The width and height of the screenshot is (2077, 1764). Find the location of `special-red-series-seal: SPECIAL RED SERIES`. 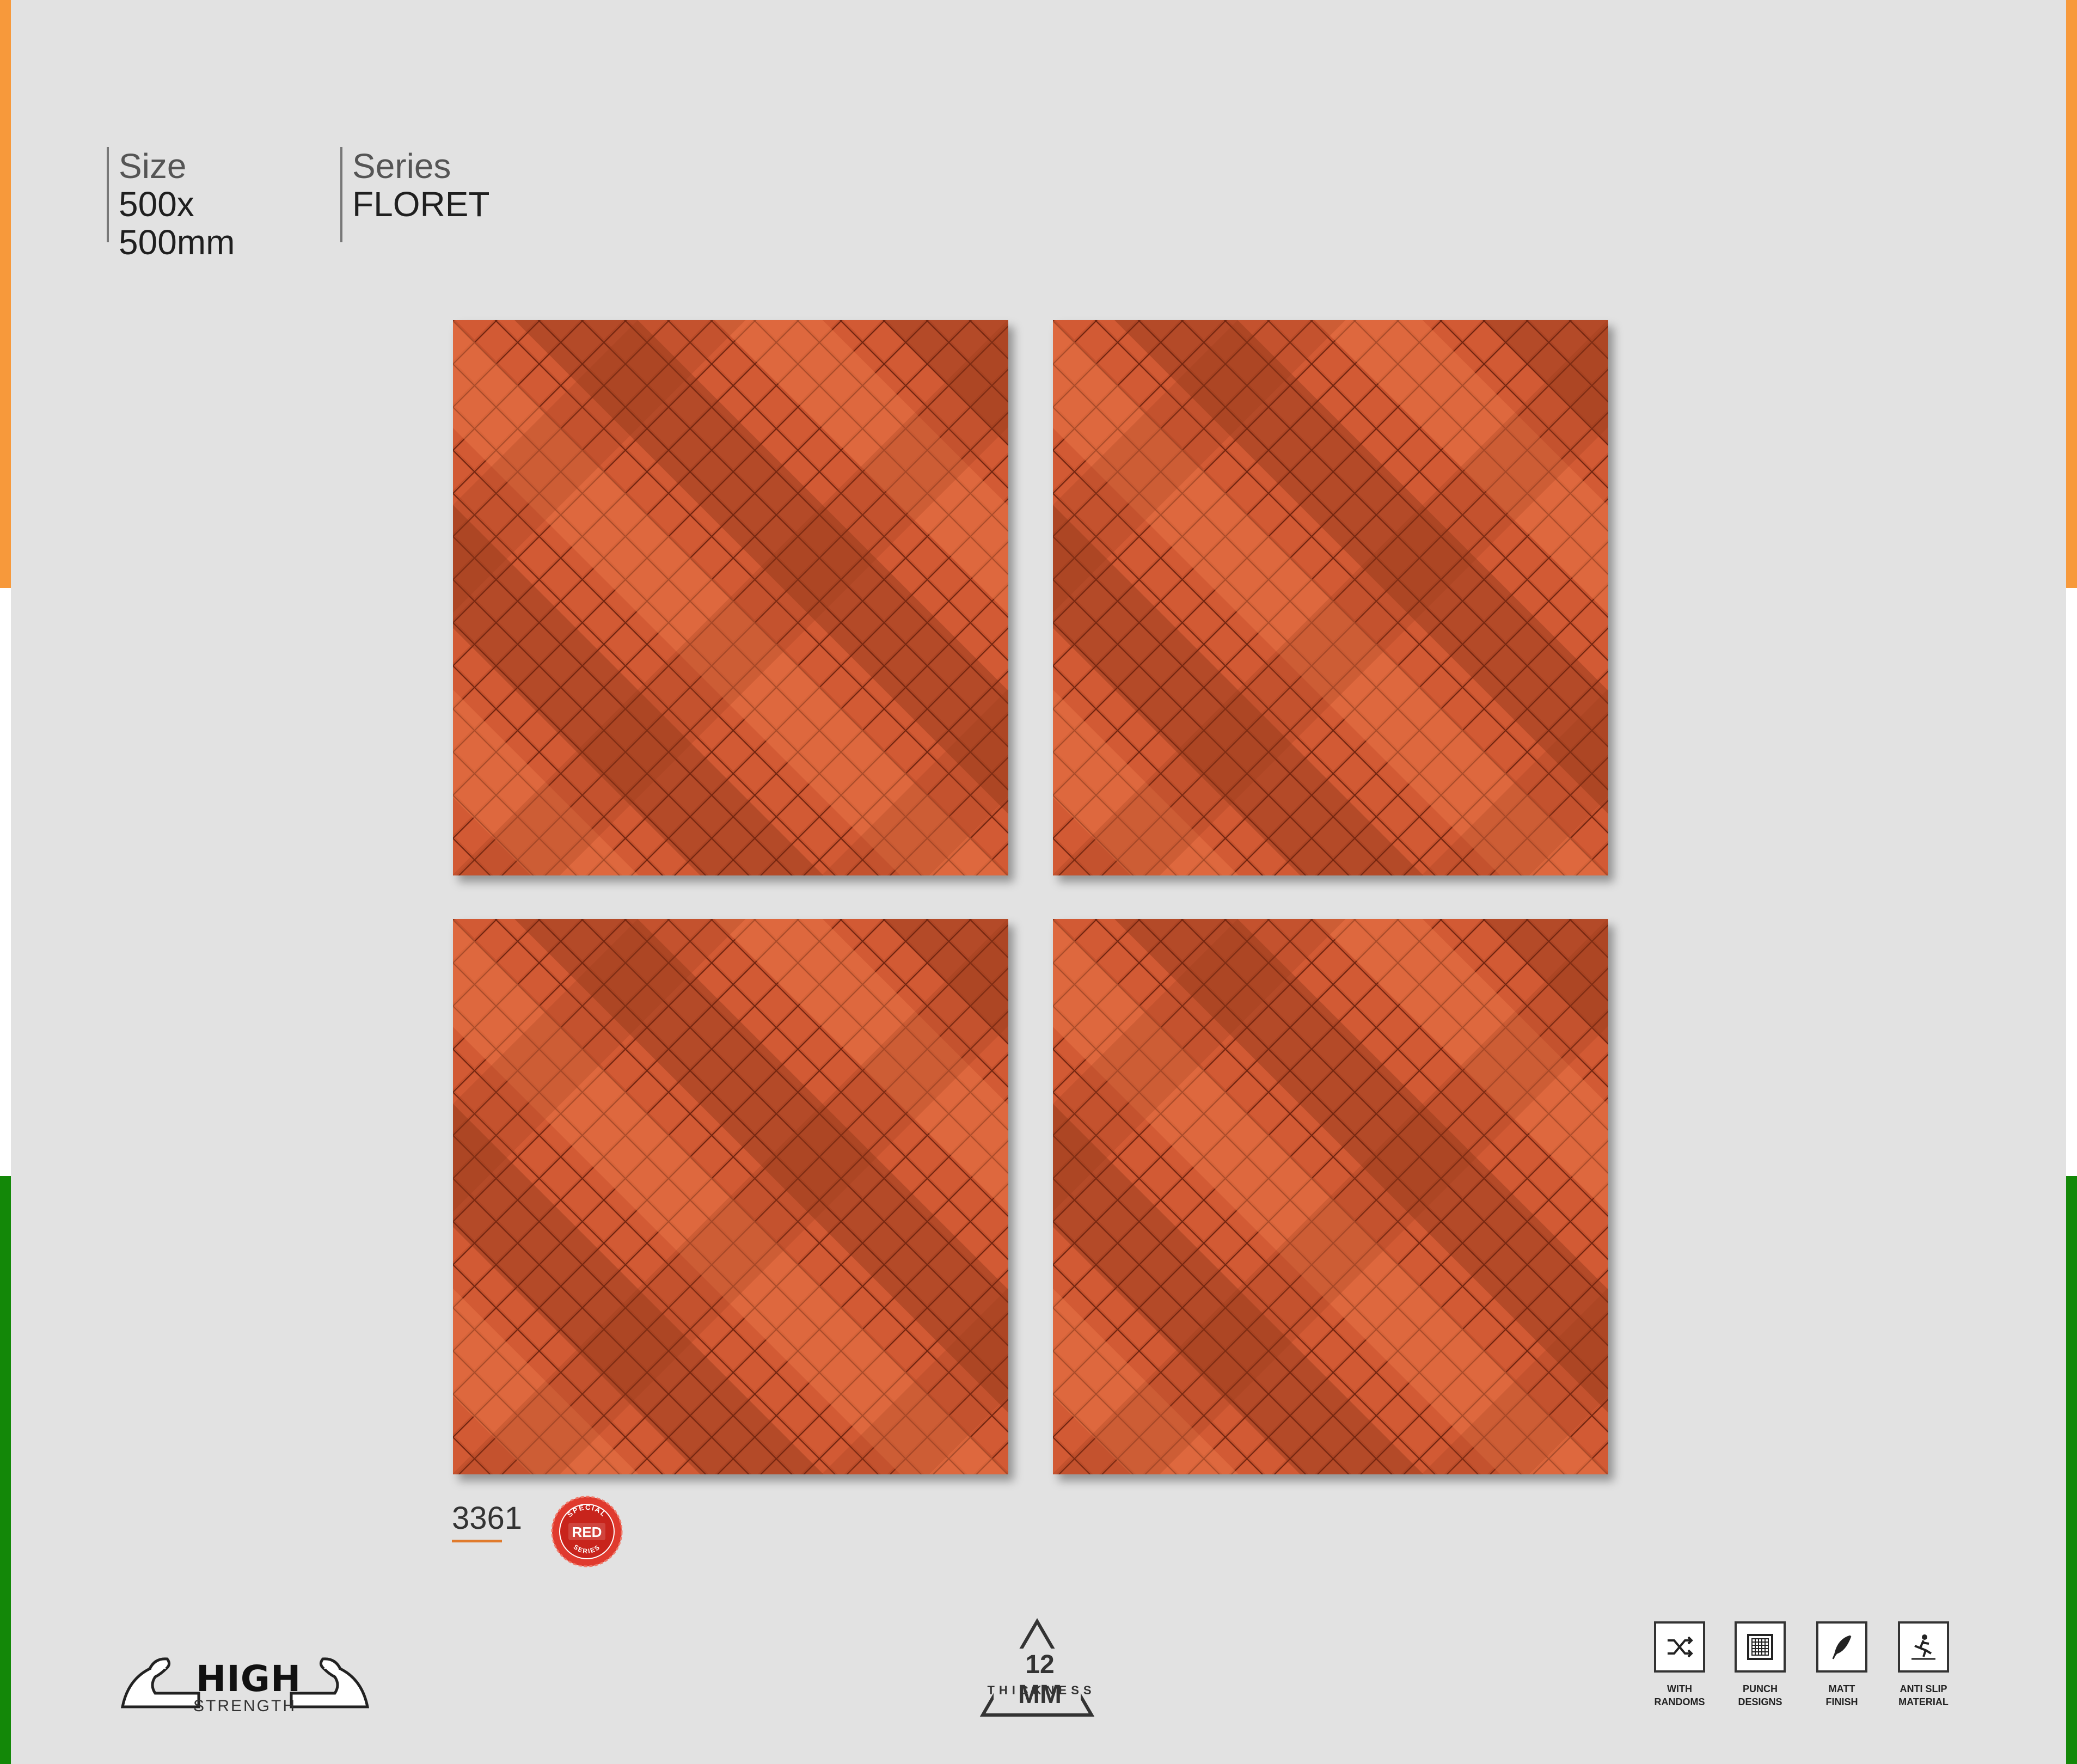

special-red-series-seal: SPECIAL RED SERIES is located at coordinates (587, 1531).